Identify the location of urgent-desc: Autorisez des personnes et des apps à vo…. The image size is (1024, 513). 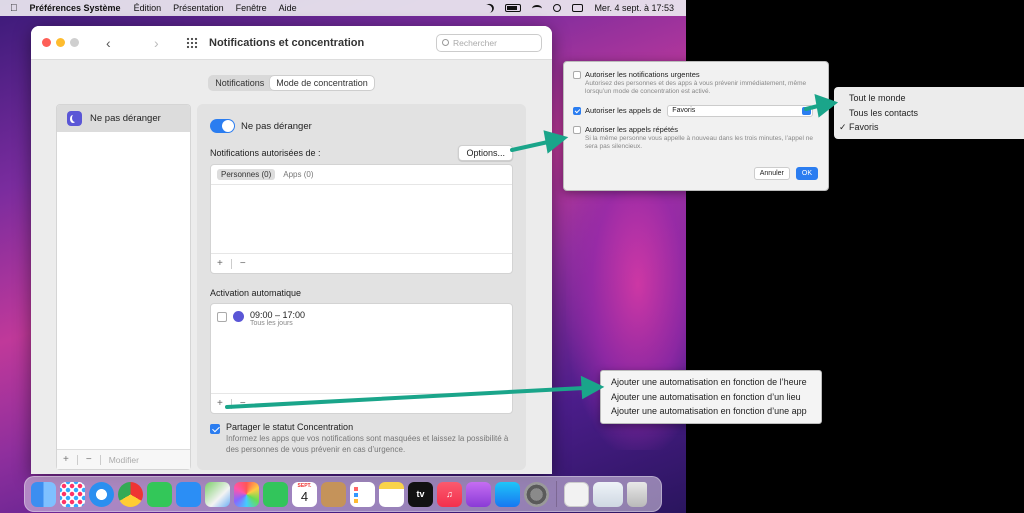
(696, 88).